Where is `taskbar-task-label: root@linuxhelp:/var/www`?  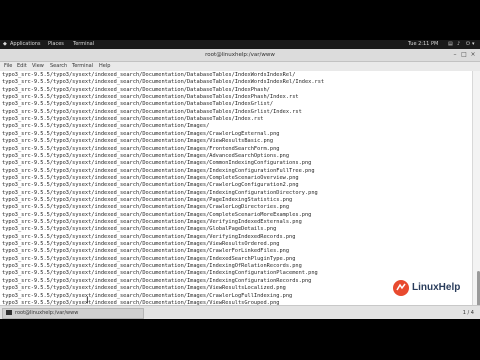 taskbar-task-label: root@linuxhelp:/var/www is located at coordinates (47, 313).